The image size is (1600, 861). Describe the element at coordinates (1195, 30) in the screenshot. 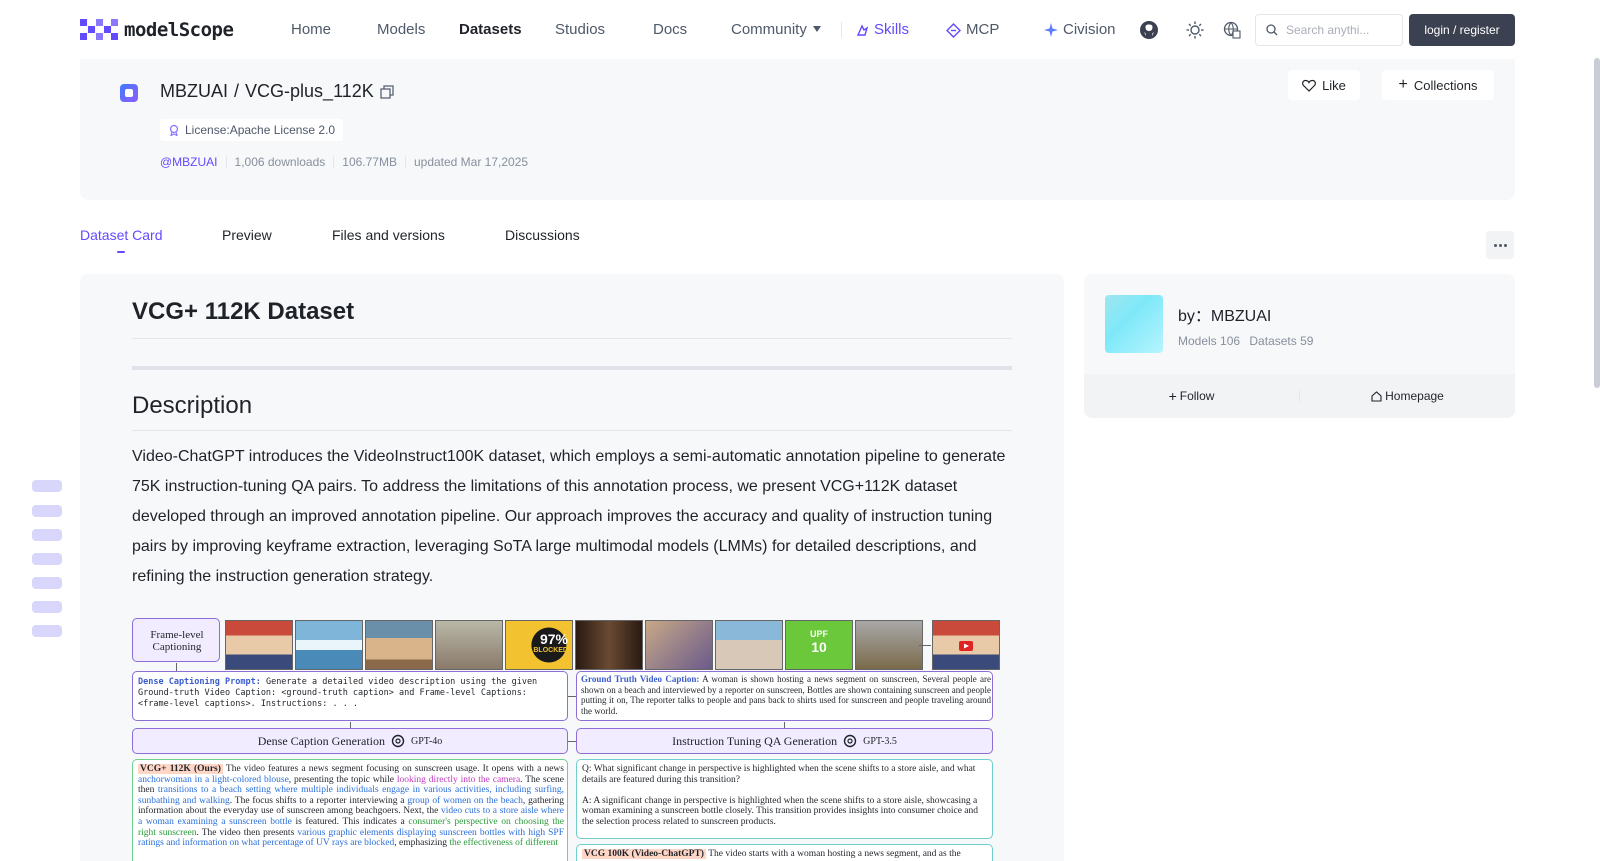

I see `theme-toggle-icon` at that location.